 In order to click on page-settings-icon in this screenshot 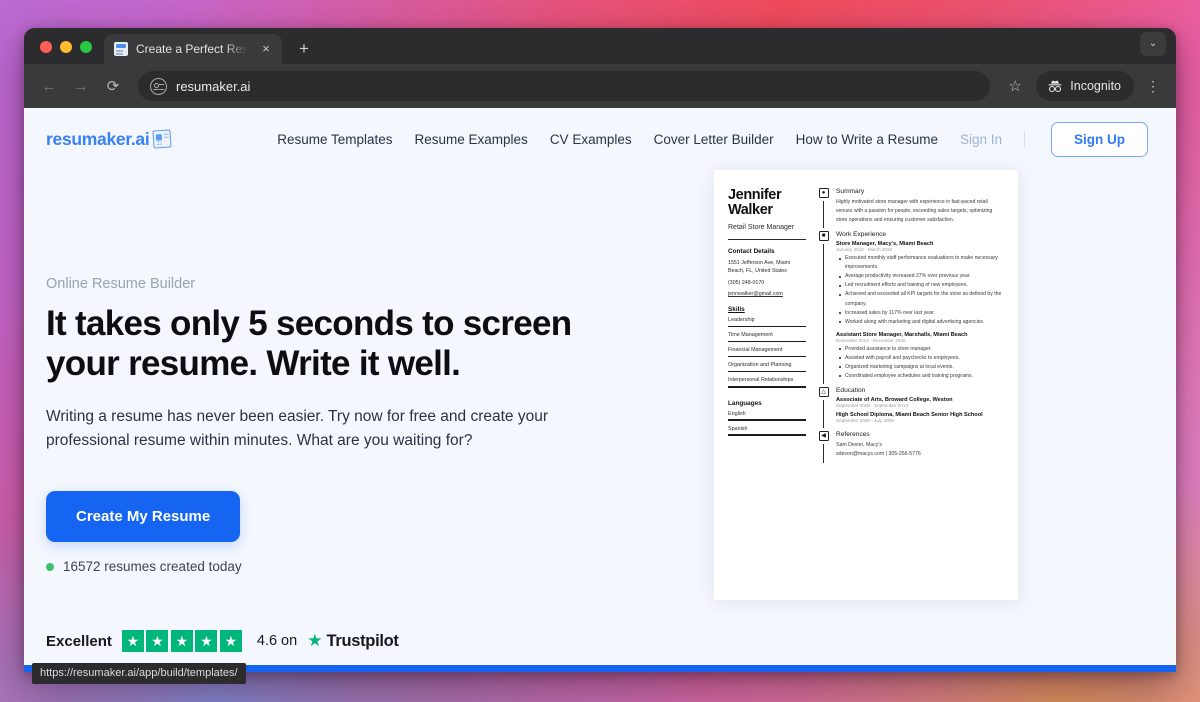, I will do `click(158, 86)`.